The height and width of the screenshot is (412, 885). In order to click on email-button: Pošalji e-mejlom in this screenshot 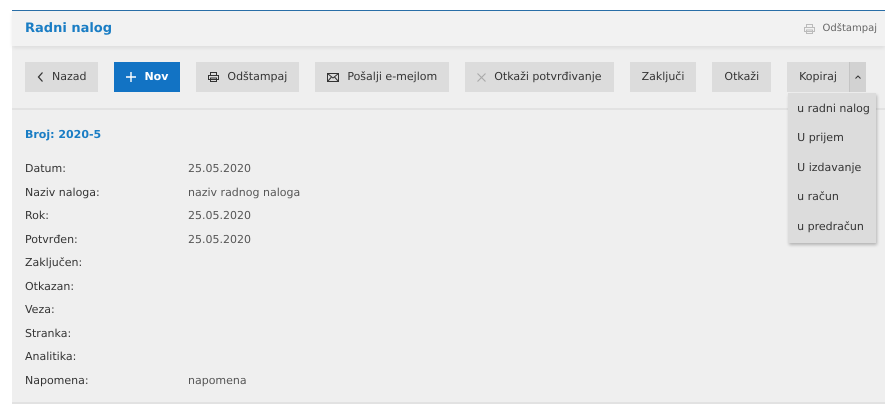, I will do `click(382, 77)`.